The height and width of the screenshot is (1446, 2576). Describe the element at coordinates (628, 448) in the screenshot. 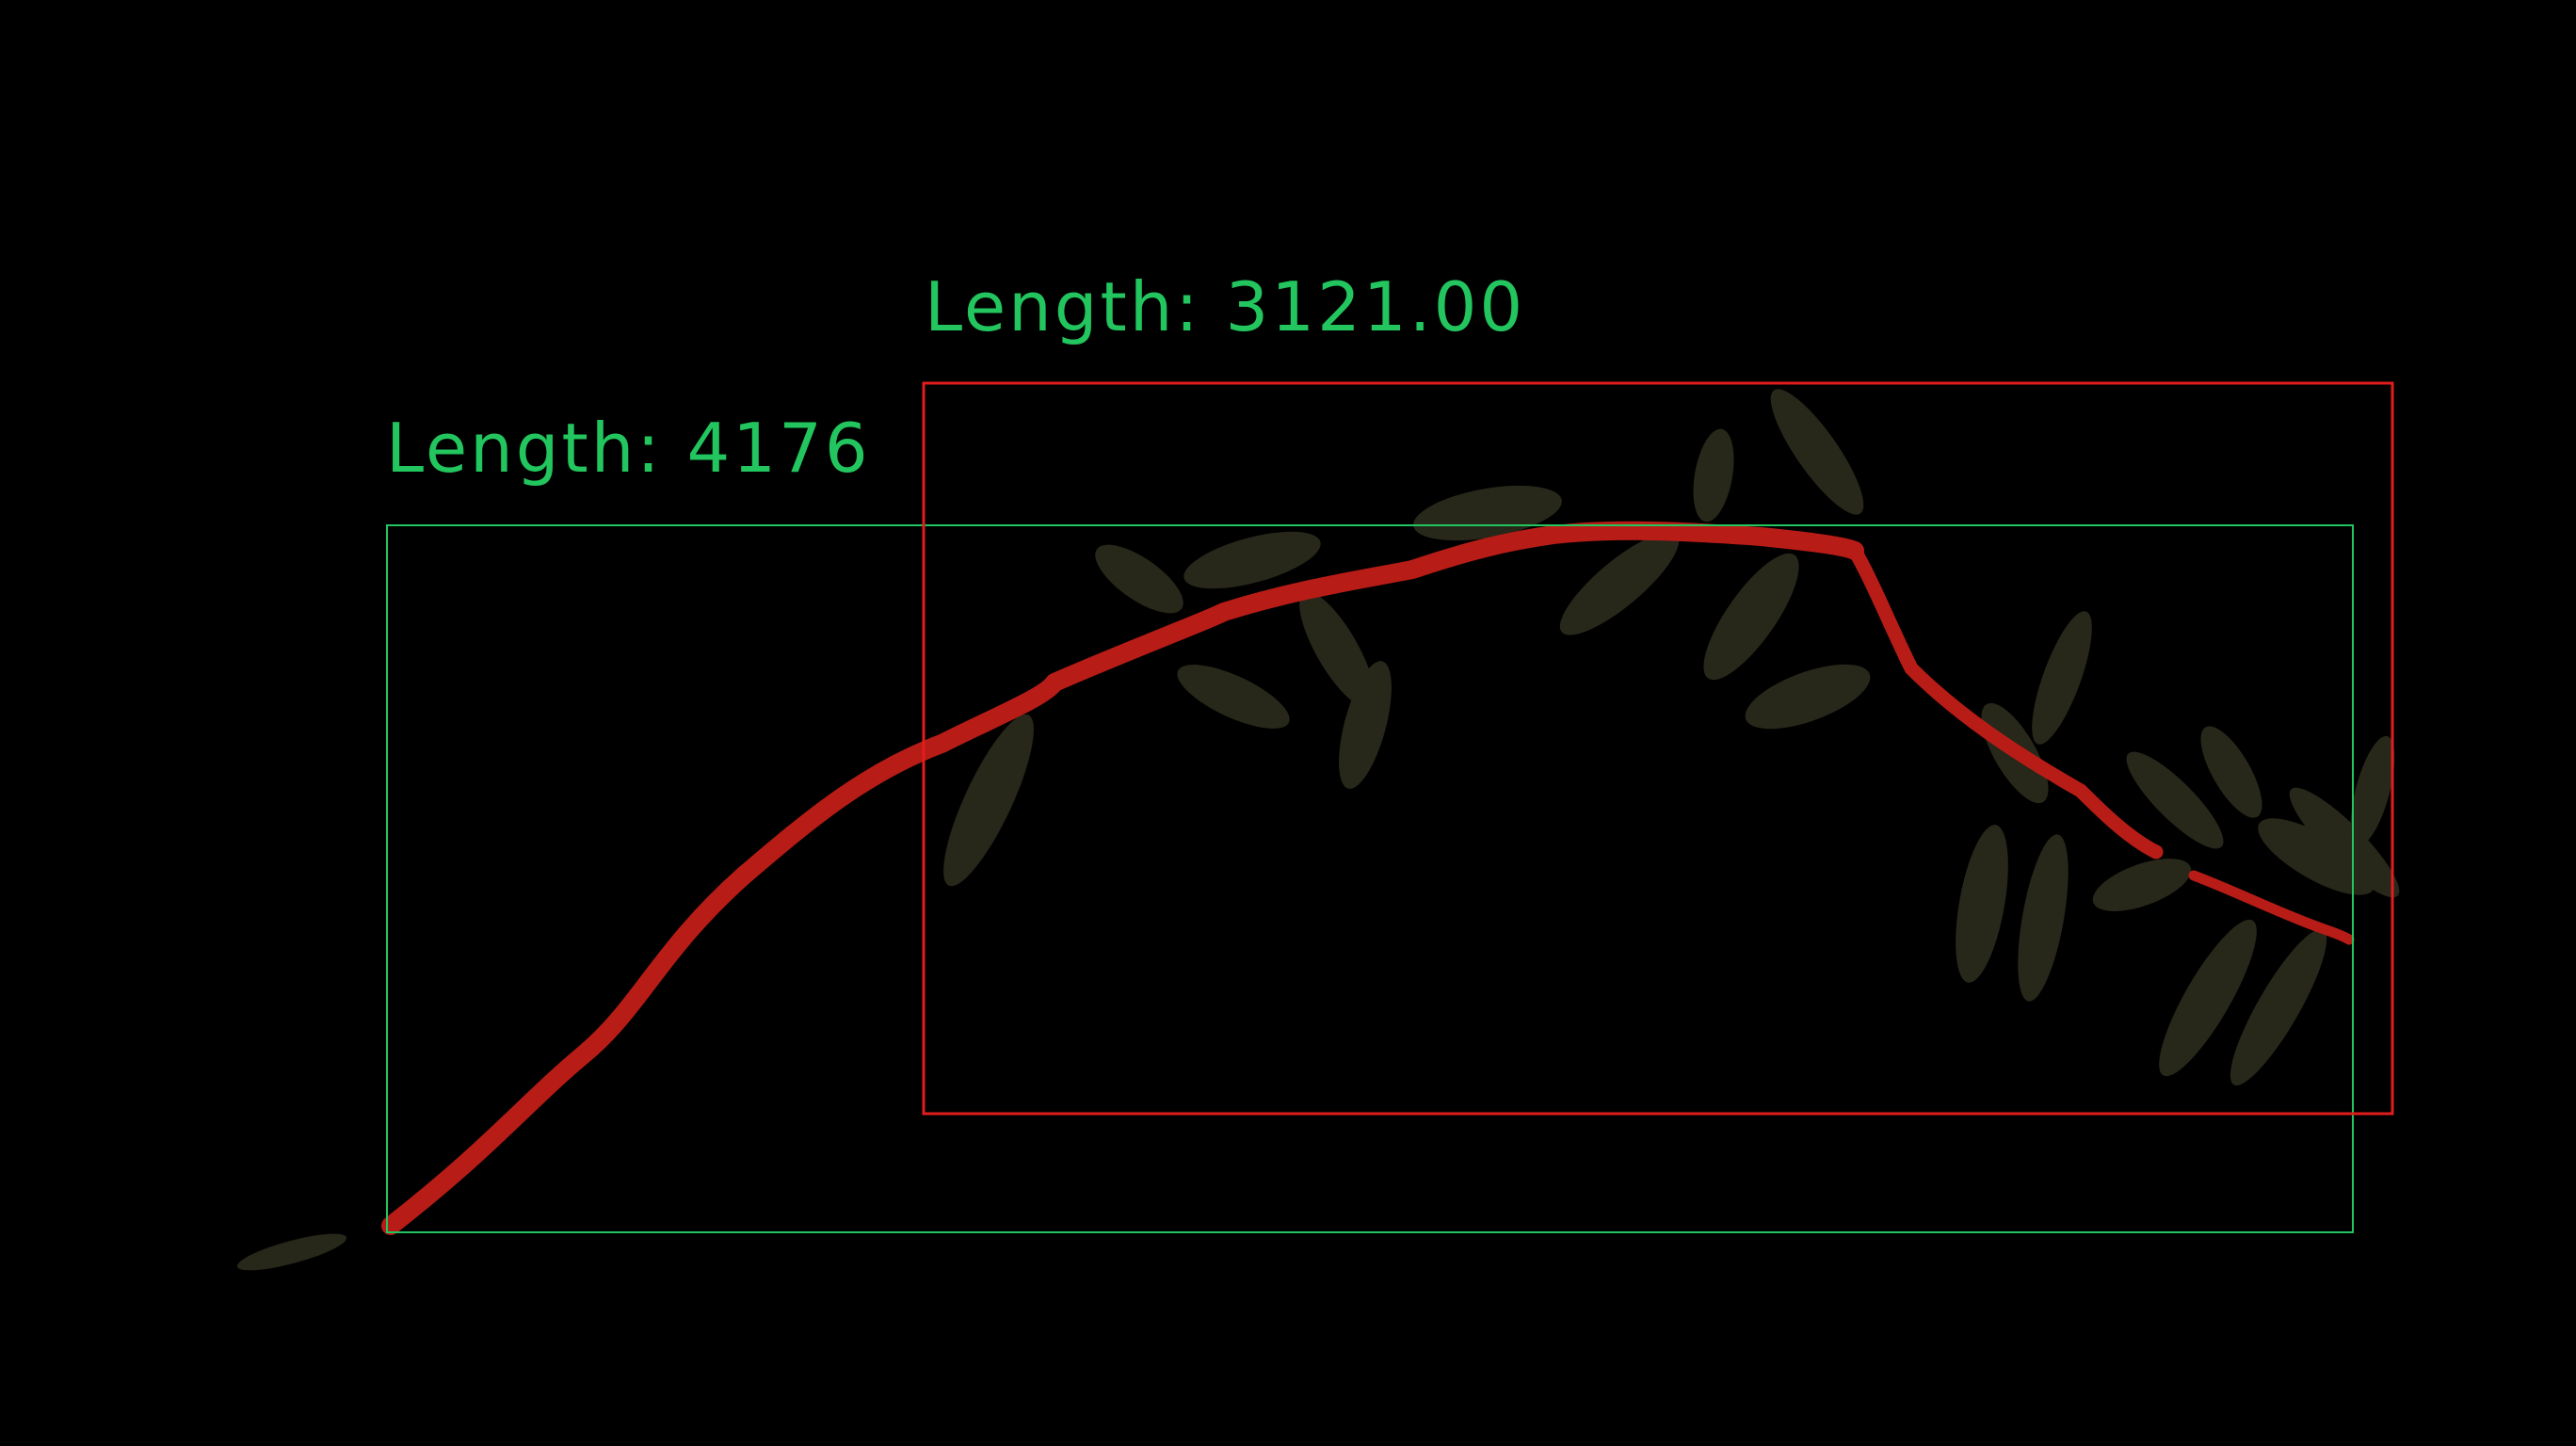

I see `green-box-length-label: Length: 4176` at that location.